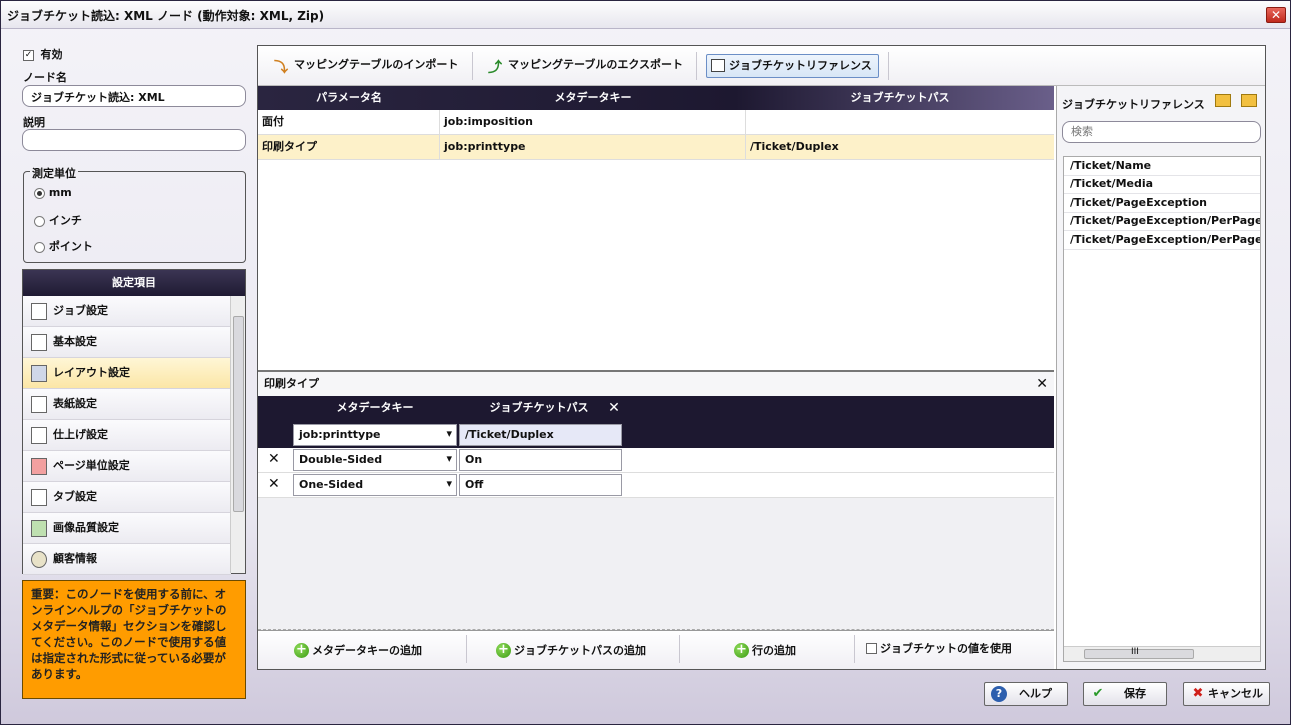 The image size is (1291, 725). What do you see at coordinates (375, 485) in the screenshot?
I see `value-select: One-Sided` at bounding box center [375, 485].